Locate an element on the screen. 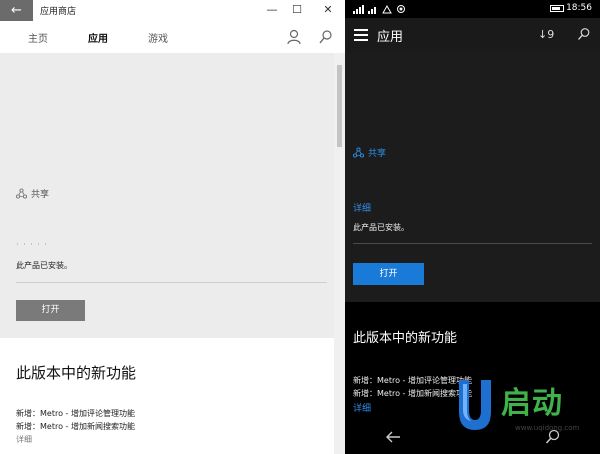 This screenshot has height=454, width=600. tab-apps: 应用 is located at coordinates (98, 37).